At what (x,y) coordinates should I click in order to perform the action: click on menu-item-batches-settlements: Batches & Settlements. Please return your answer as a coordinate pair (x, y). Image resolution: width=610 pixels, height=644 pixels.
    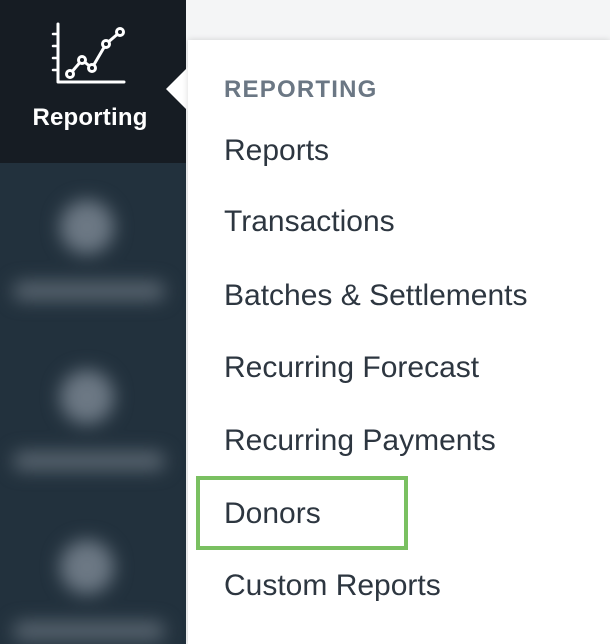
    Looking at the image, I should click on (376, 296).